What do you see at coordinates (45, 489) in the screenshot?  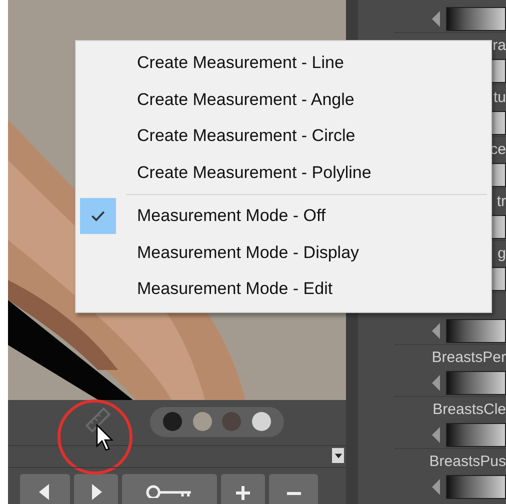 I see `previous-button` at bounding box center [45, 489].